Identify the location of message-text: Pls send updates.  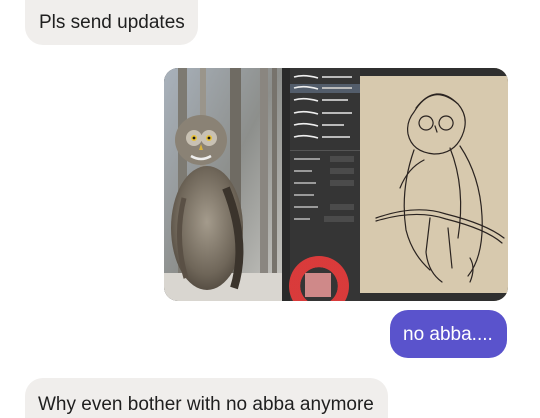
(112, 22).